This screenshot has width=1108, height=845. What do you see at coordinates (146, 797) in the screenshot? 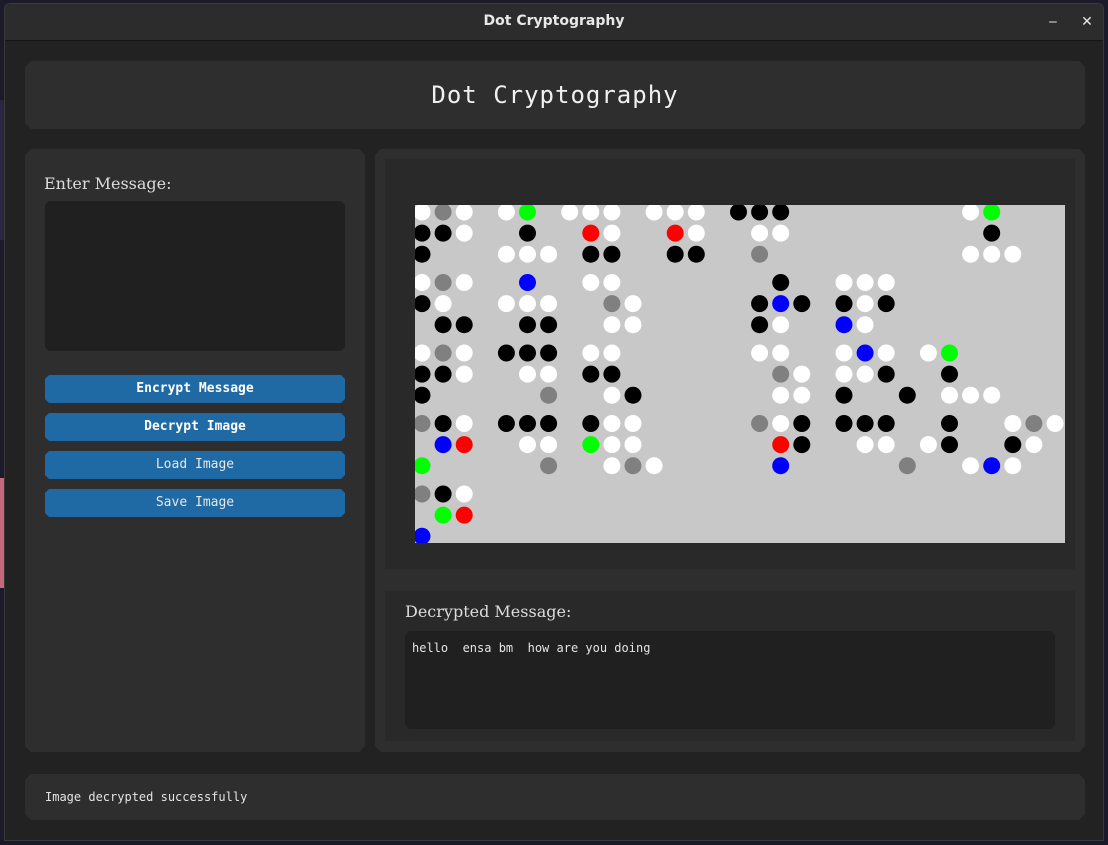
I see `status-text: Image decrypted successfully` at bounding box center [146, 797].